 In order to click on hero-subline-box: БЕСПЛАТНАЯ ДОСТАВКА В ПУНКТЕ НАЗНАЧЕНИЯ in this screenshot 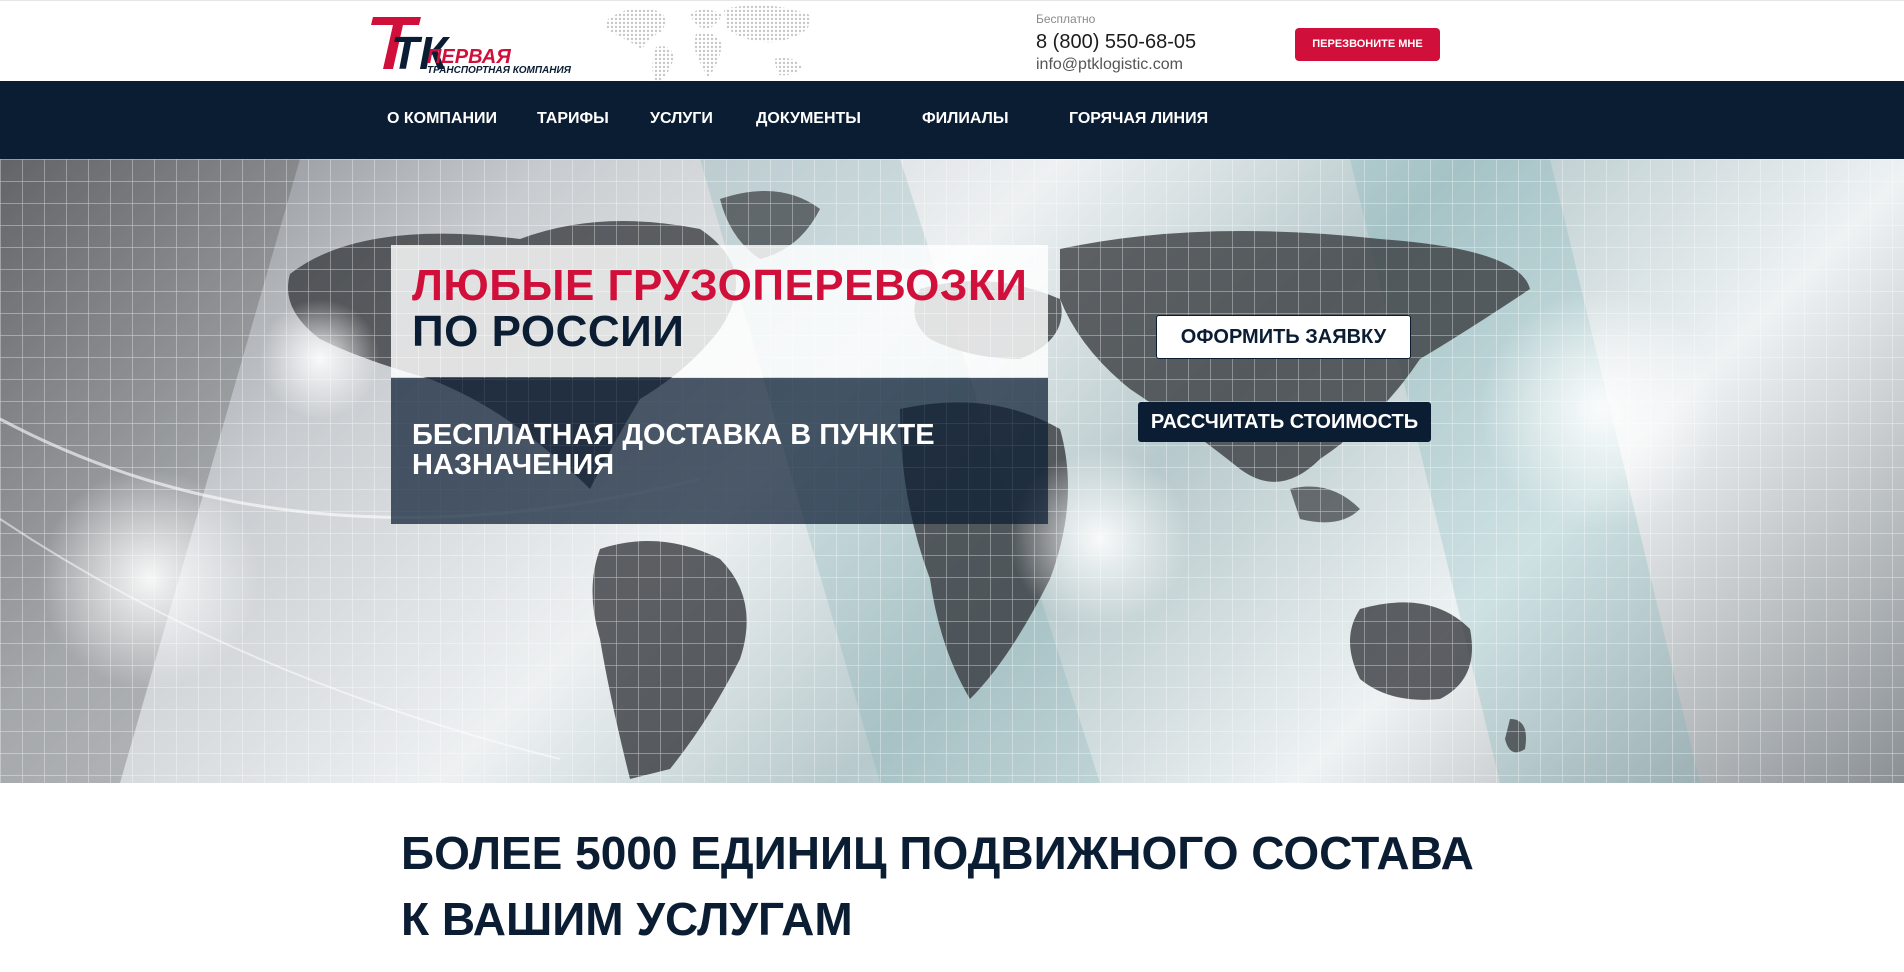, I will do `click(719, 451)`.